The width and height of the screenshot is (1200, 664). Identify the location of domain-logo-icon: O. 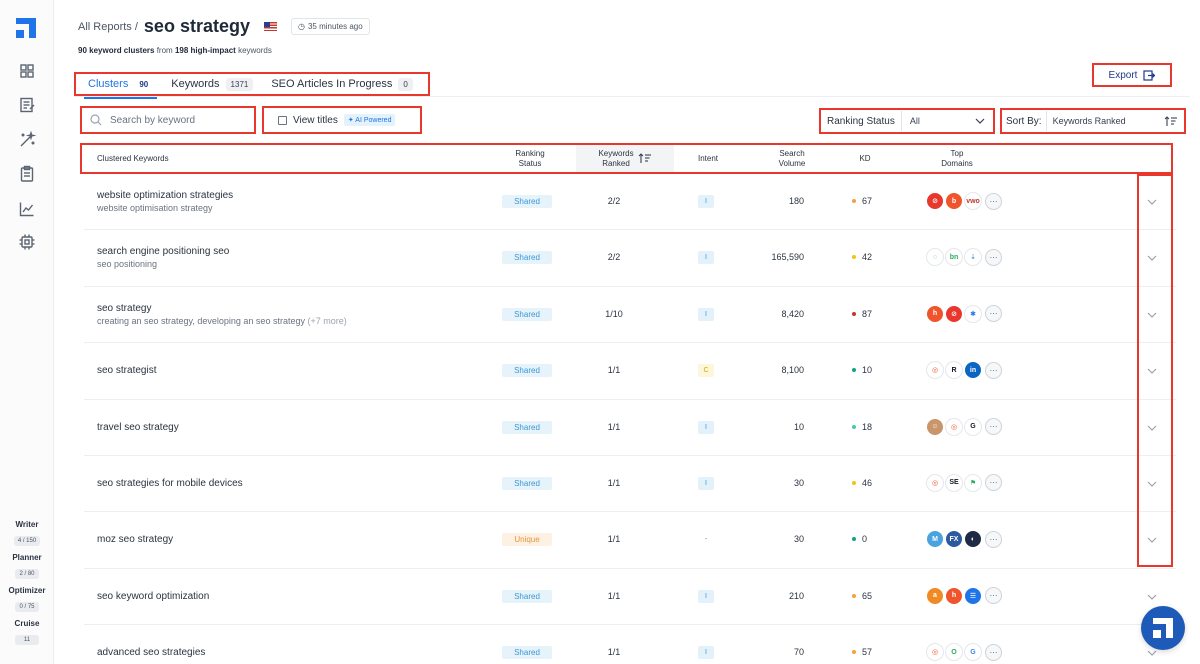
(954, 652).